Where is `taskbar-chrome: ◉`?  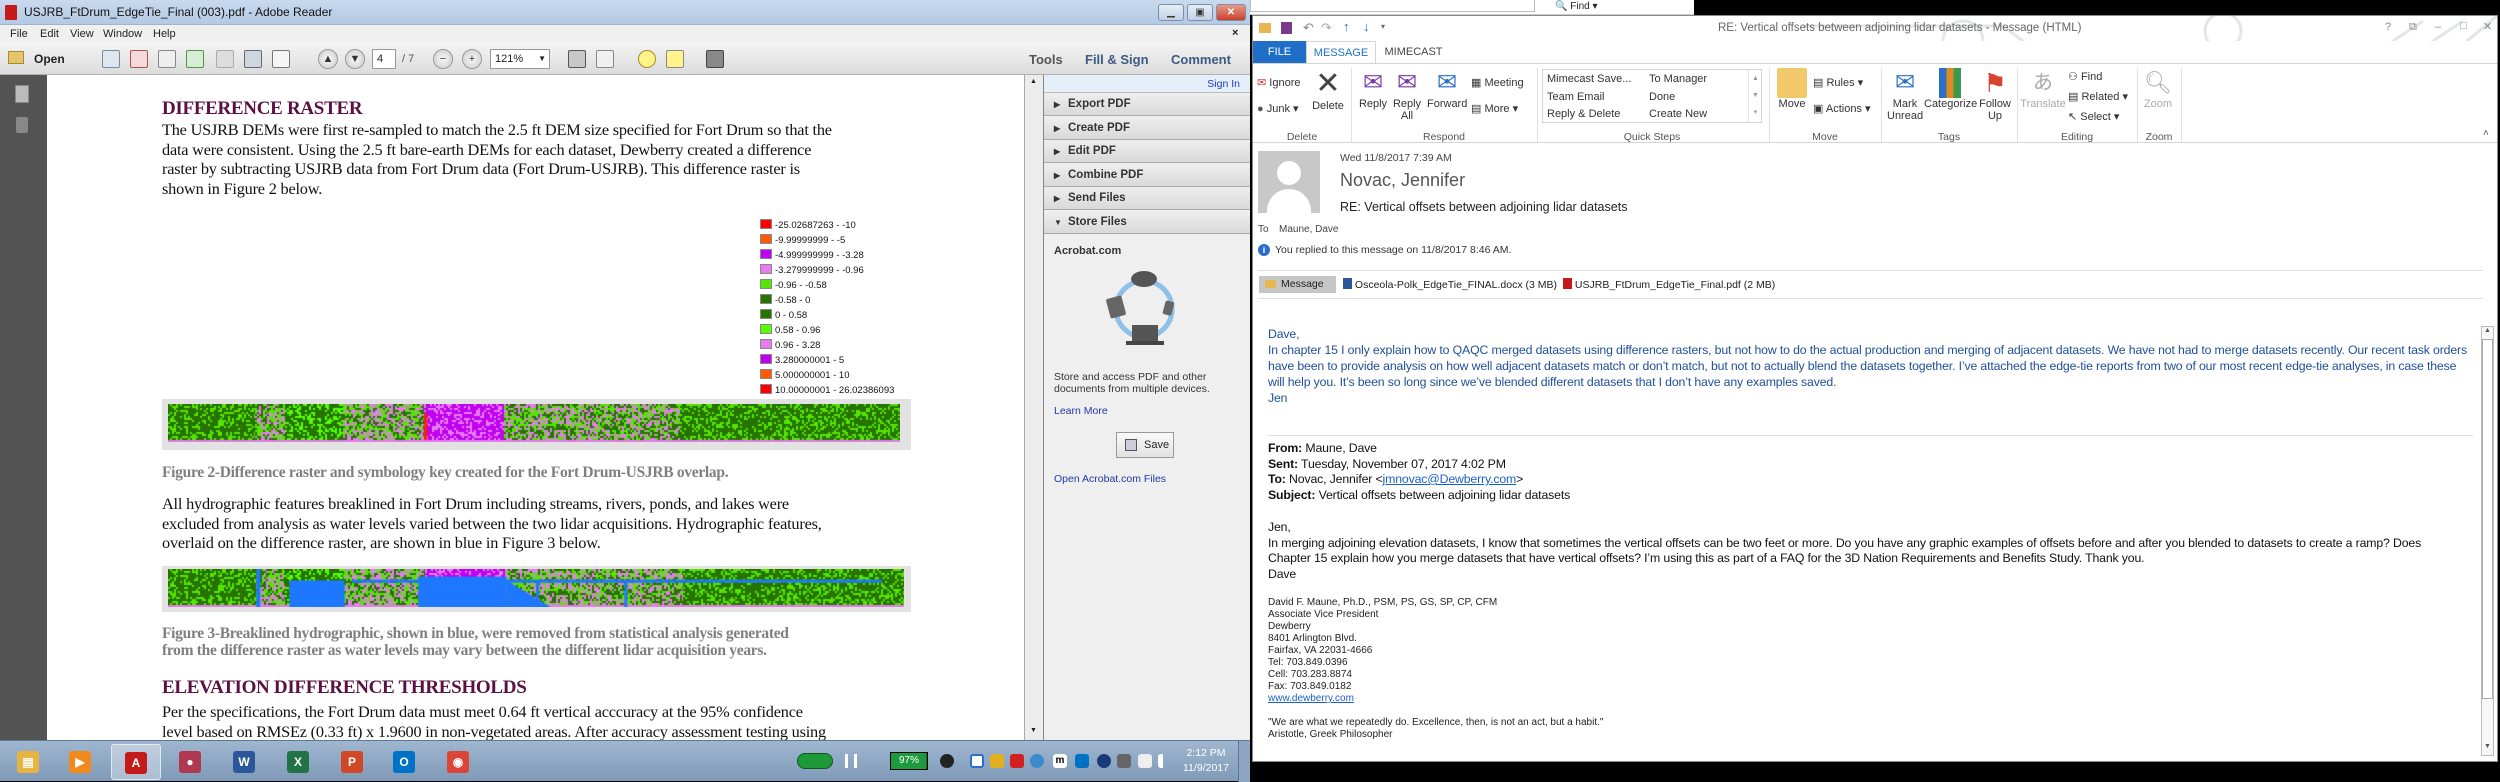
taskbar-chrome: ◉ is located at coordinates (458, 762).